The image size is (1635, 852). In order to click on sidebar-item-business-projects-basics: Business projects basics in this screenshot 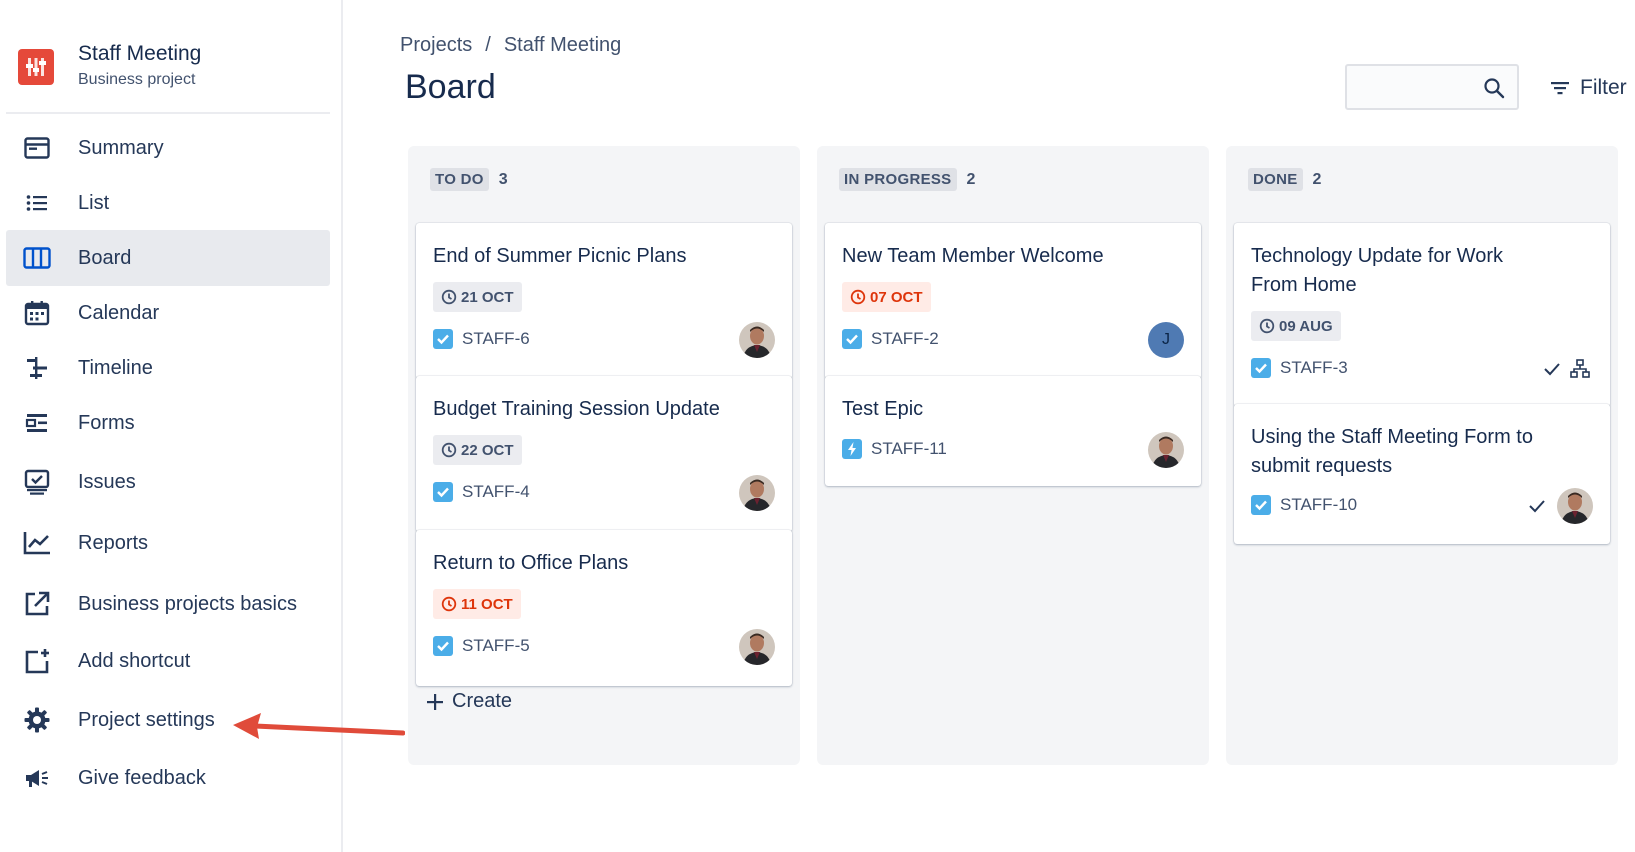, I will do `click(168, 604)`.